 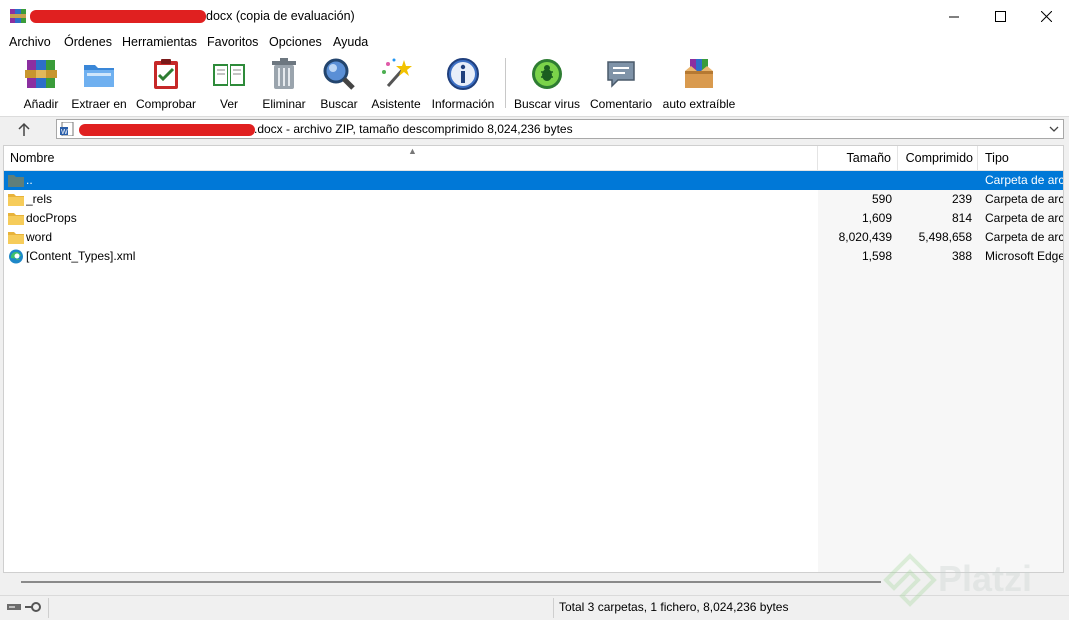 I want to click on status-divider, so click(x=48, y=608).